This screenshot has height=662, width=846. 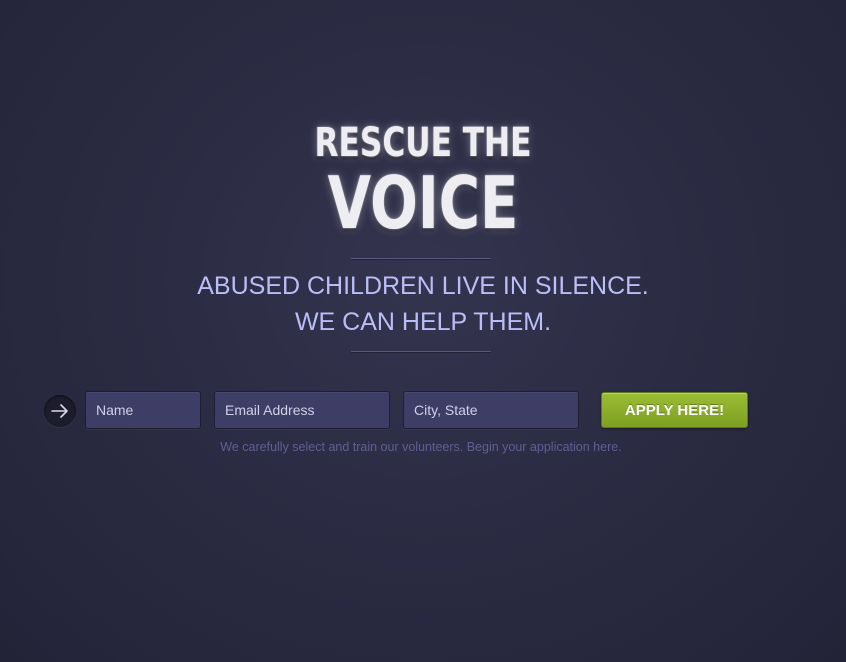 I want to click on tagline-line1: ABUSED CHILDREN LIVE IN SILENCE., so click(x=423, y=286).